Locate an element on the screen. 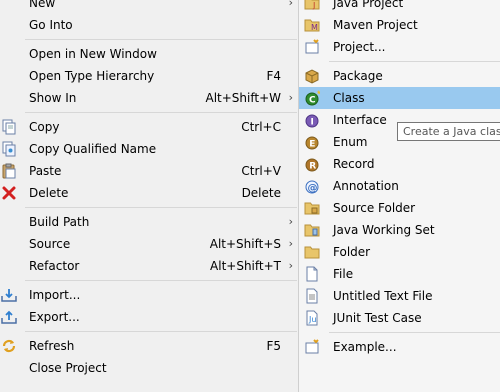 This screenshot has height=392, width=500. new-item-java-project: J Java Project is located at coordinates (399, 7).